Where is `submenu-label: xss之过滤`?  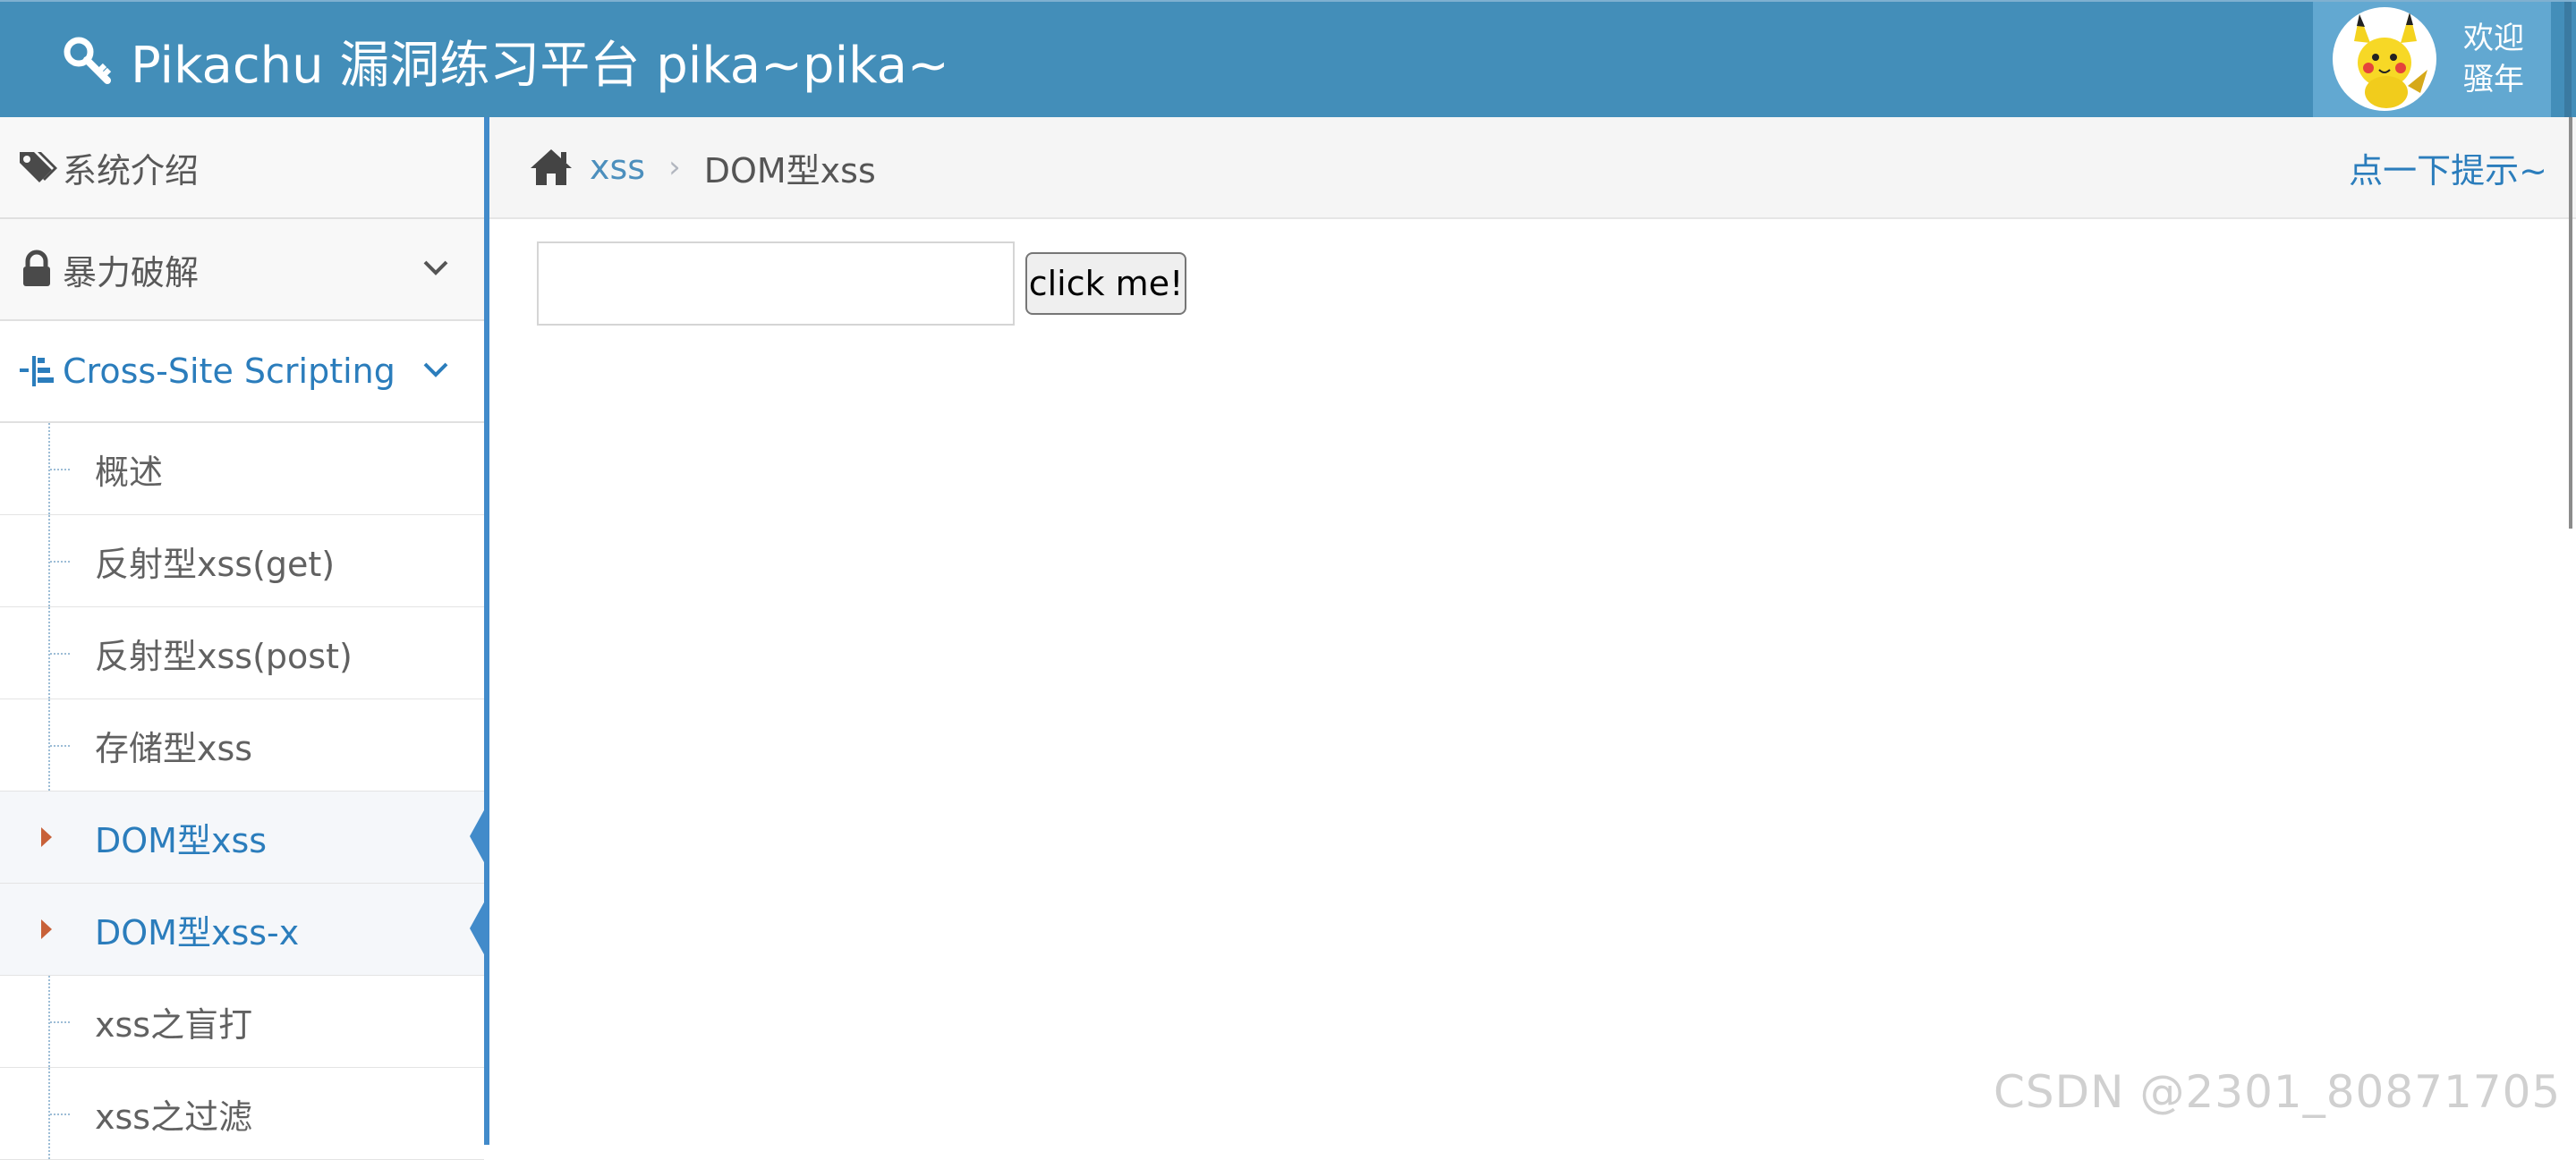 submenu-label: xss之过滤 is located at coordinates (174, 1116).